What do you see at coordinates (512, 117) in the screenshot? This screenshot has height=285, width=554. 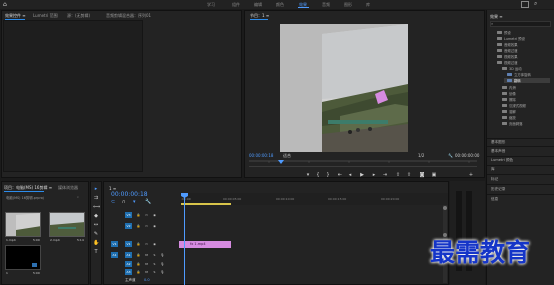 I see `effects-tree-item: 缩放` at bounding box center [512, 117].